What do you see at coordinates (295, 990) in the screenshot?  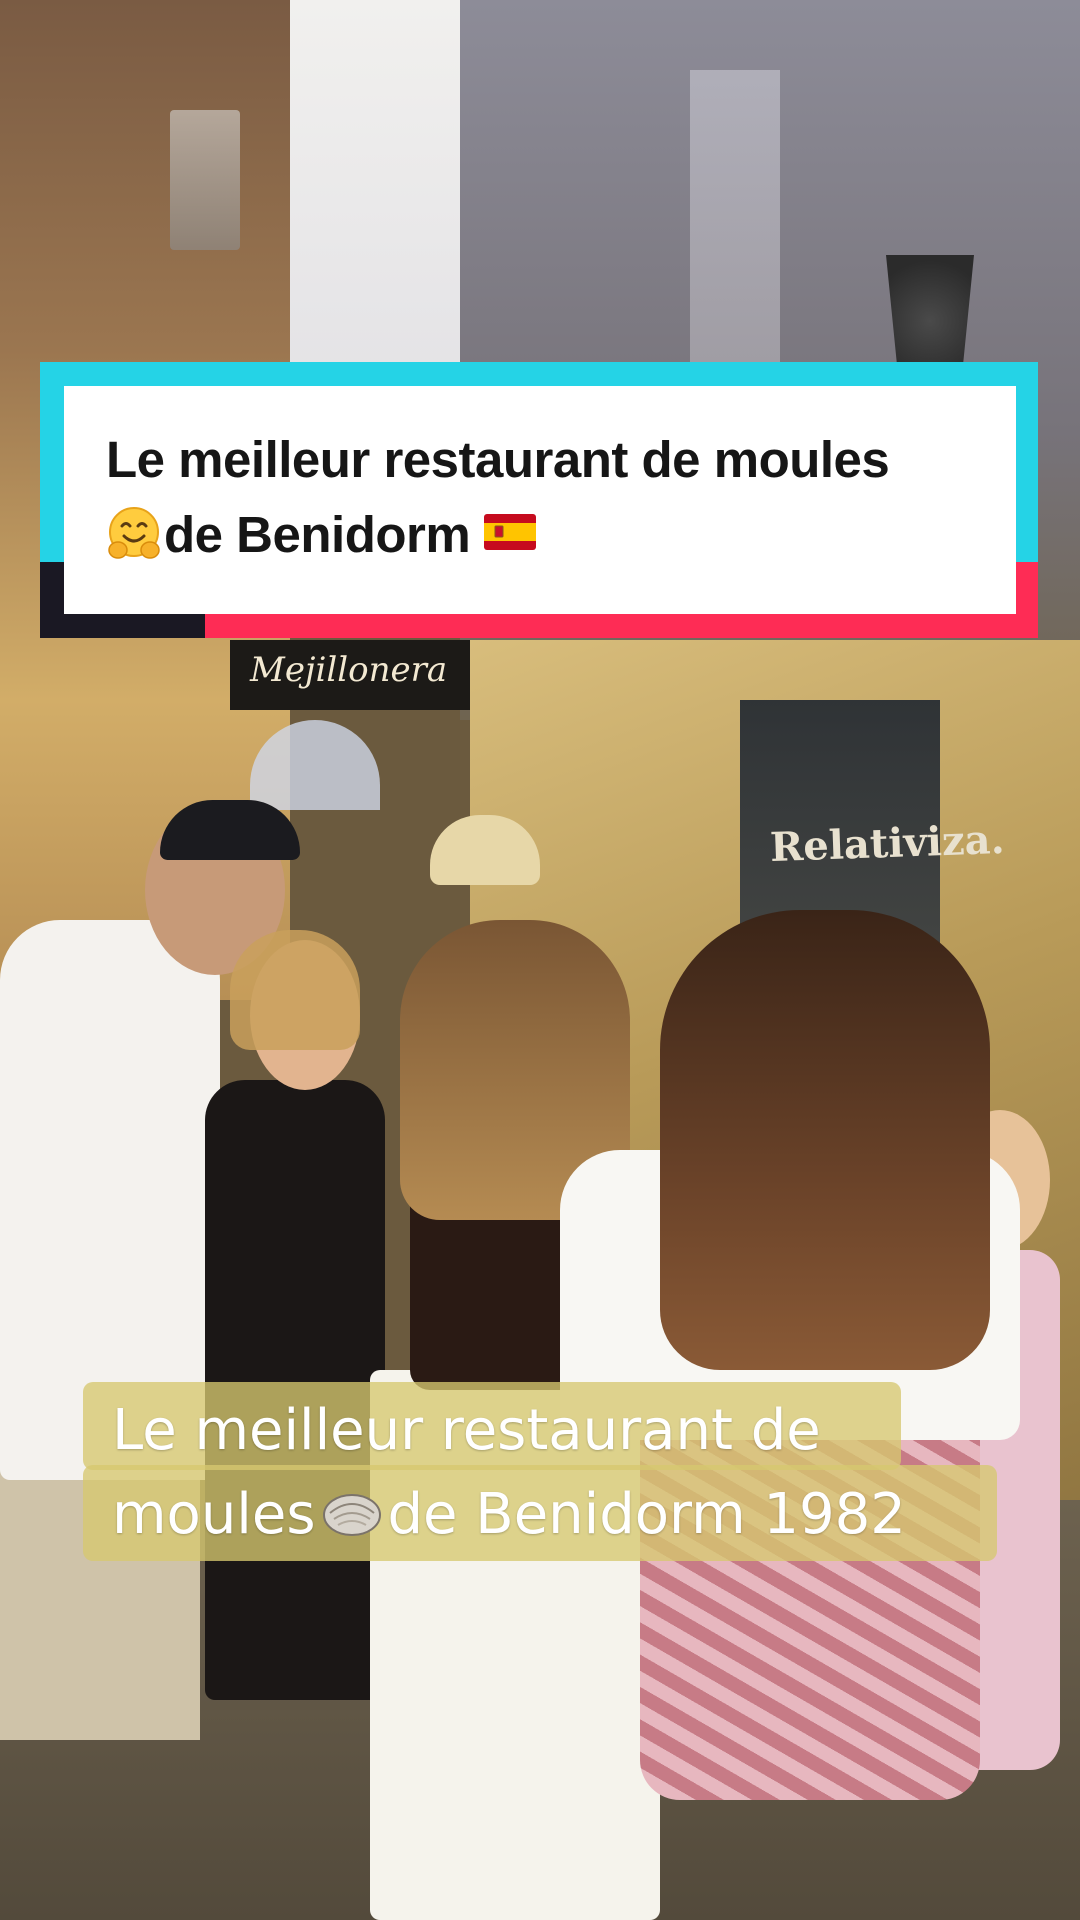 I see `person-woman-hair` at bounding box center [295, 990].